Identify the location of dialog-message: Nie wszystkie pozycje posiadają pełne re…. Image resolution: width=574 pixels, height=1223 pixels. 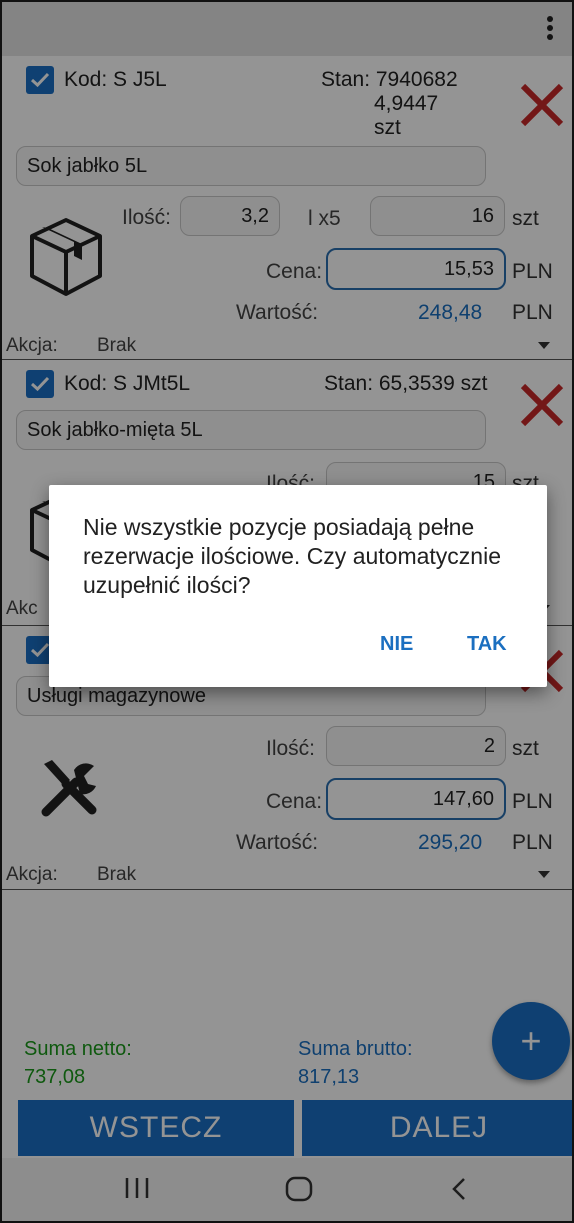
(292, 556).